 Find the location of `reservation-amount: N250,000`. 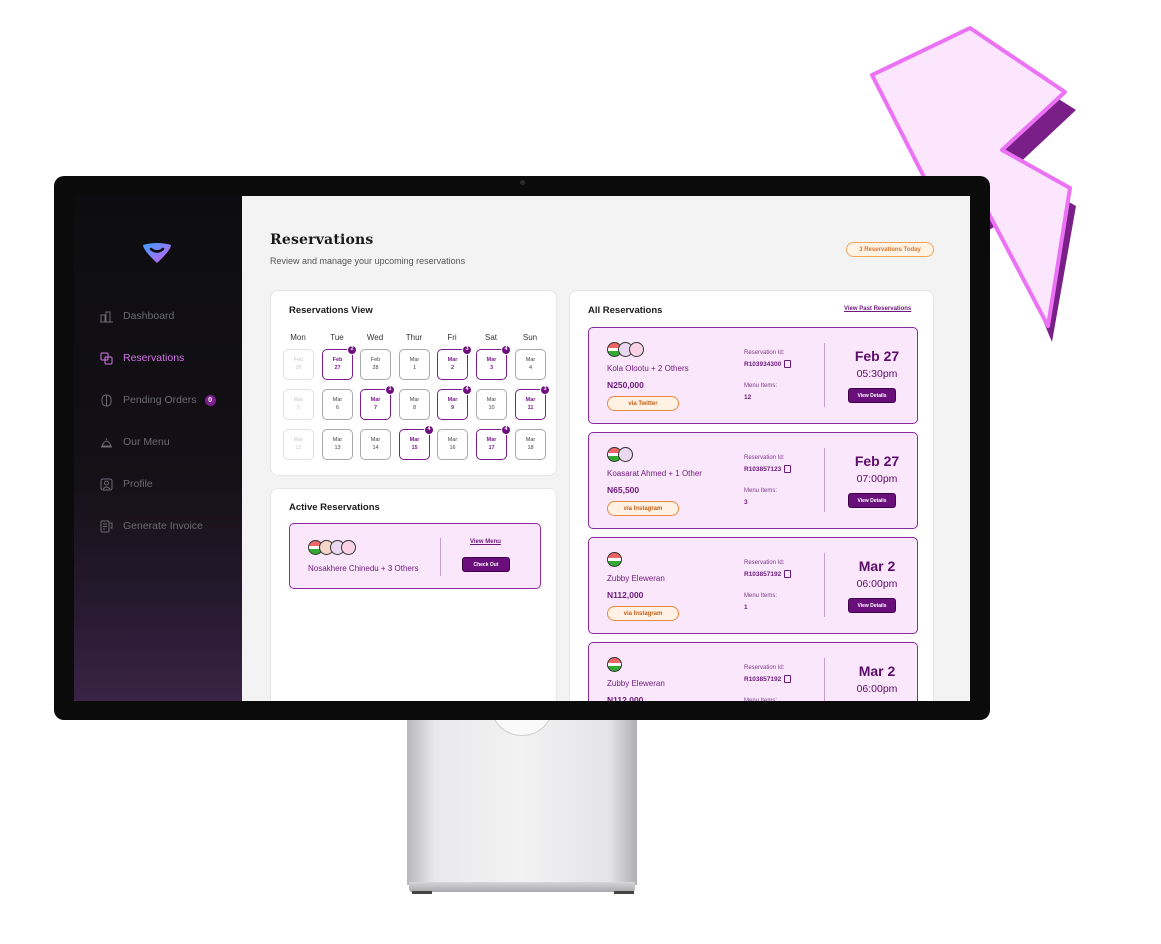

reservation-amount: N250,000 is located at coordinates (625, 385).